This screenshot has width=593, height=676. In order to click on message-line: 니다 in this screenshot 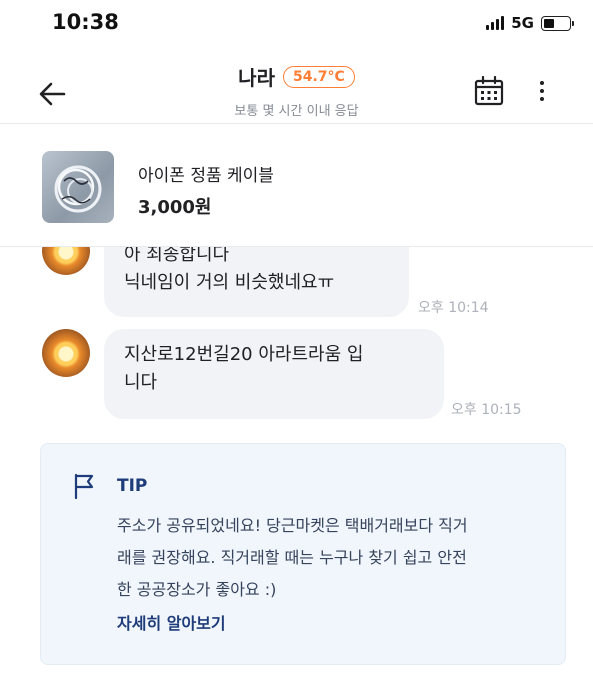, I will do `click(141, 382)`.